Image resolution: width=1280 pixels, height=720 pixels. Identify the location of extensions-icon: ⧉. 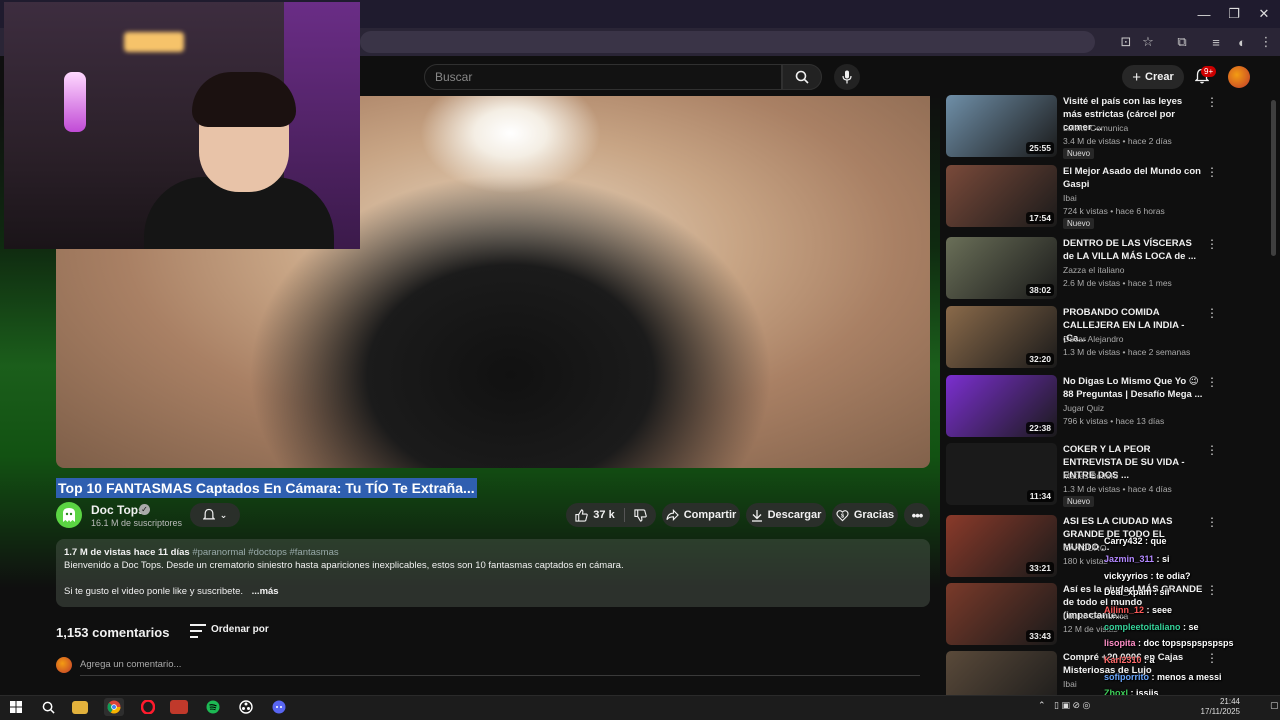
(1182, 42).